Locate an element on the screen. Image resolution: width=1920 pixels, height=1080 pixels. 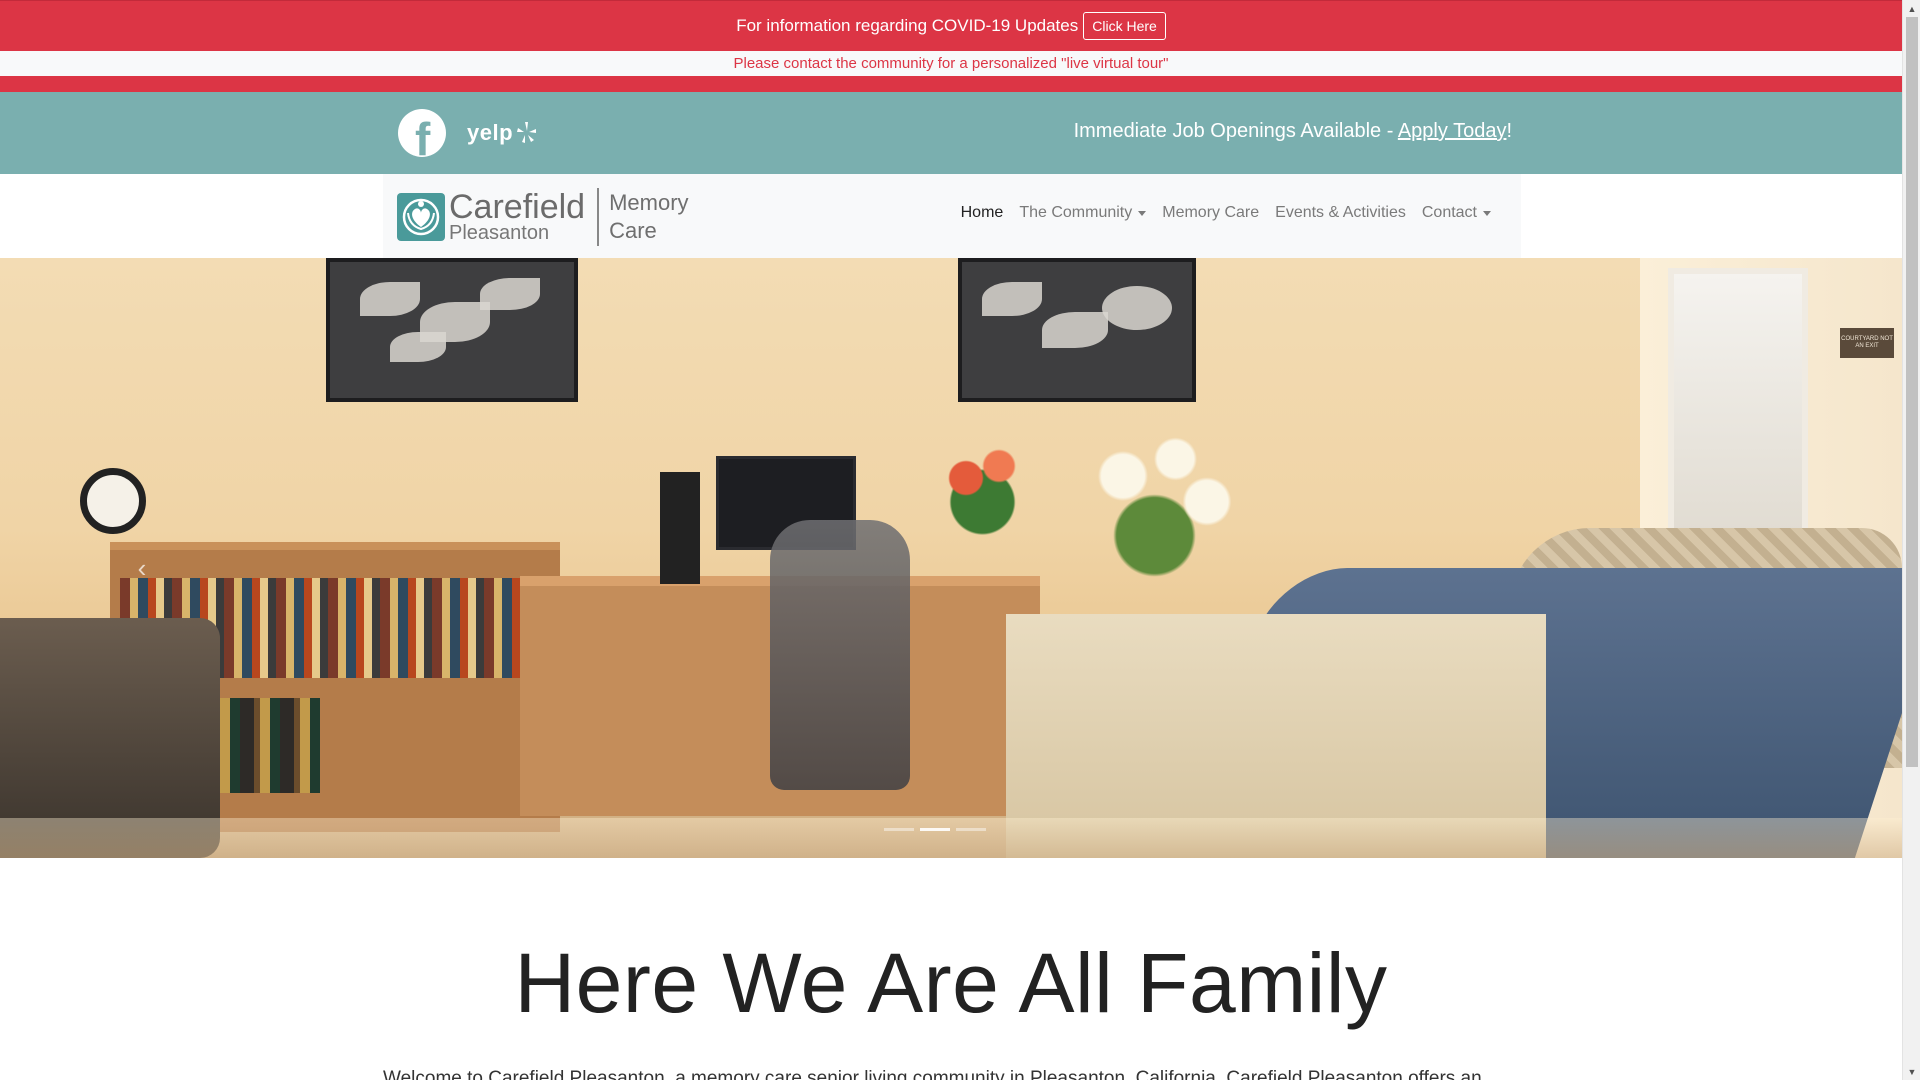
hero-botanical-frame-left is located at coordinates (452, 330).